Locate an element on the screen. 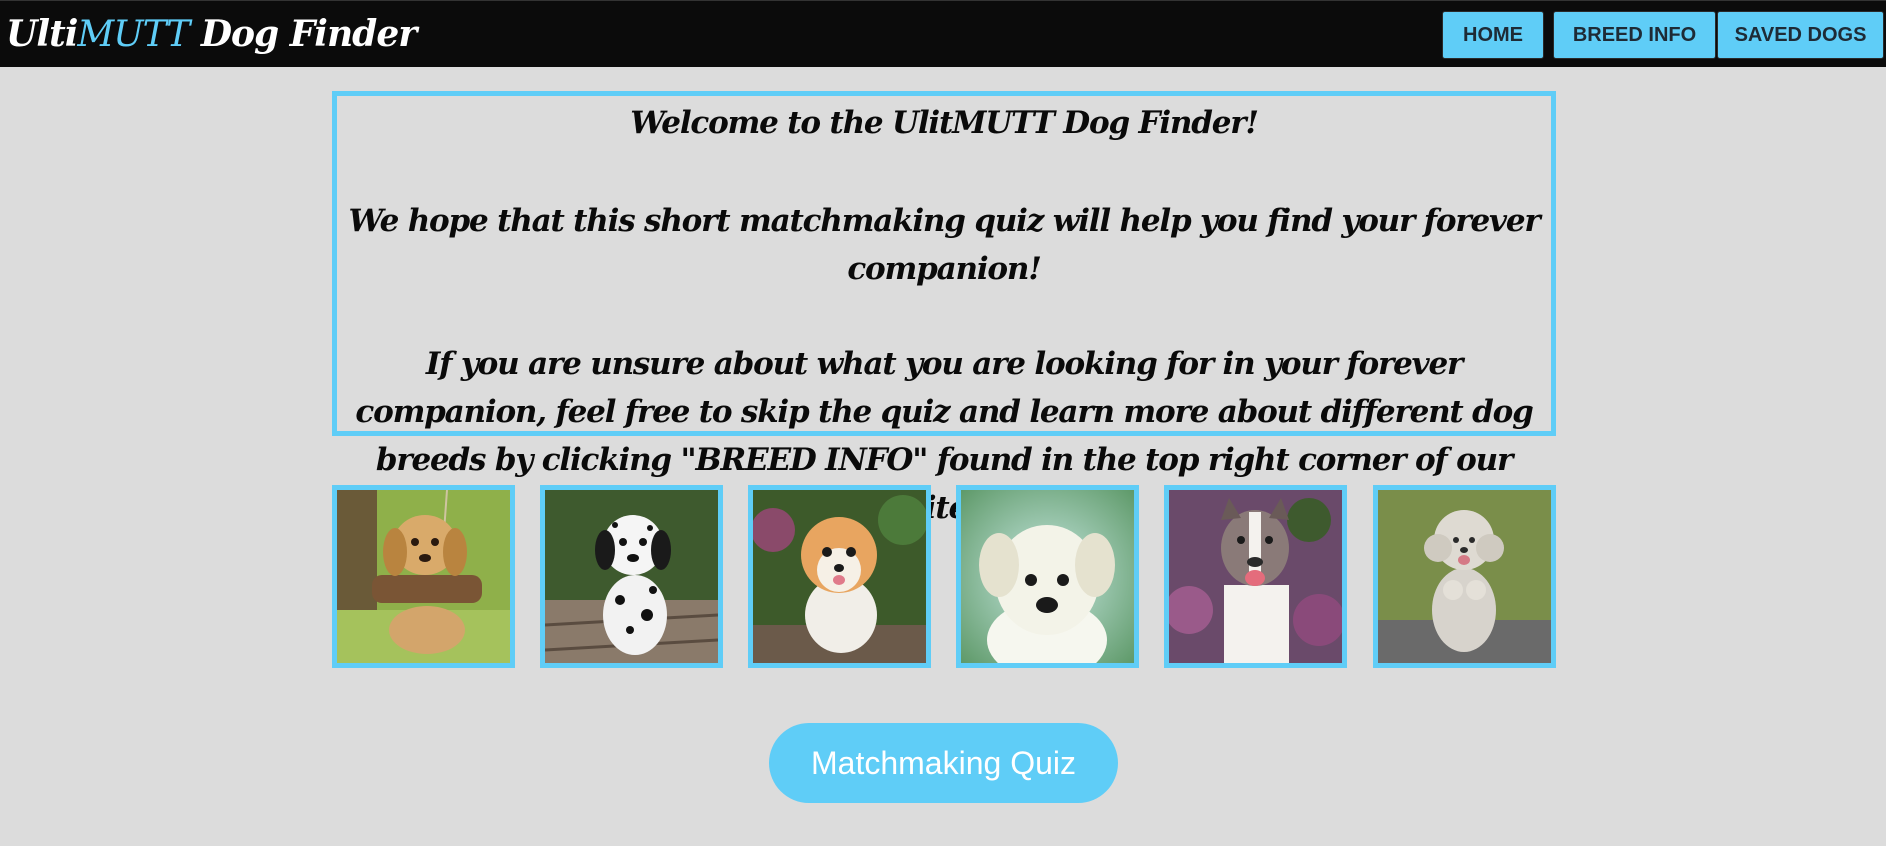 The height and width of the screenshot is (846, 1886). dog-photo-golden-puppy is located at coordinates (423, 576).